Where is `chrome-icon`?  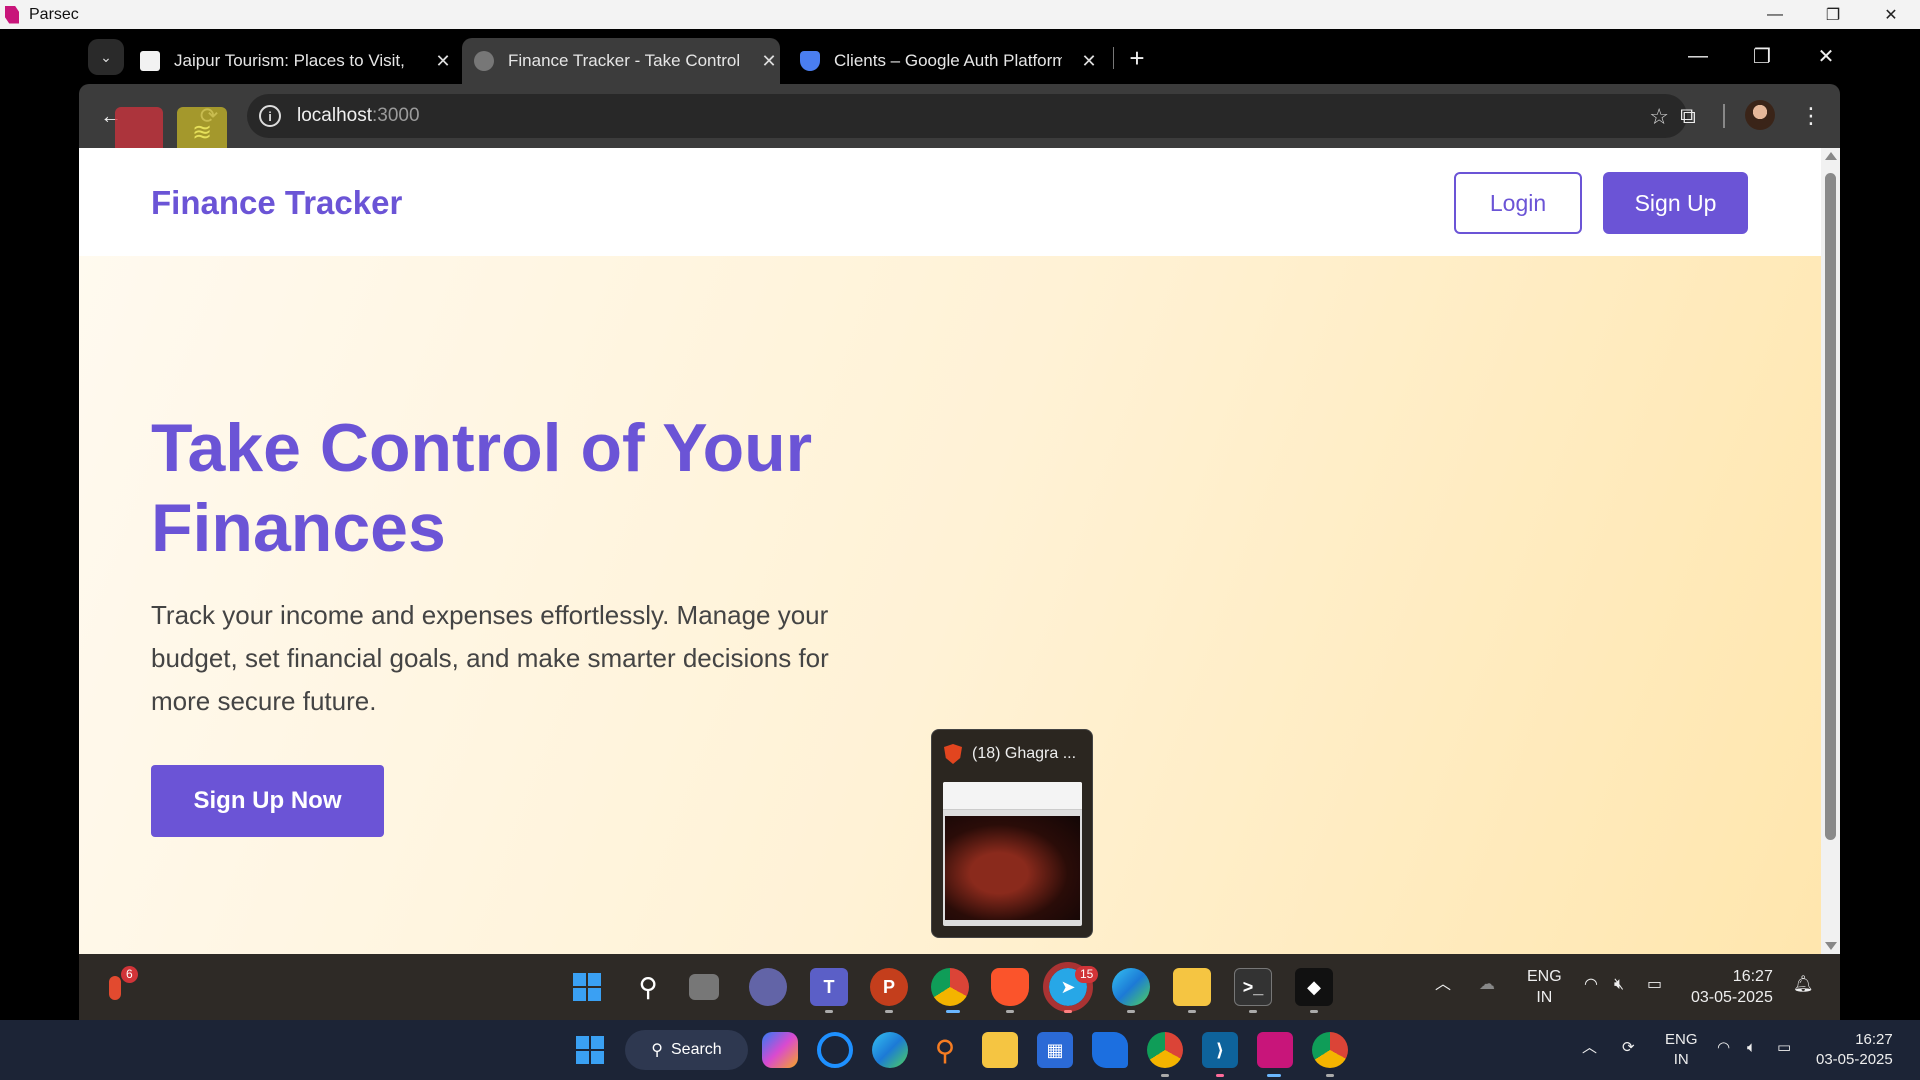
chrome-icon is located at coordinates (950, 987).